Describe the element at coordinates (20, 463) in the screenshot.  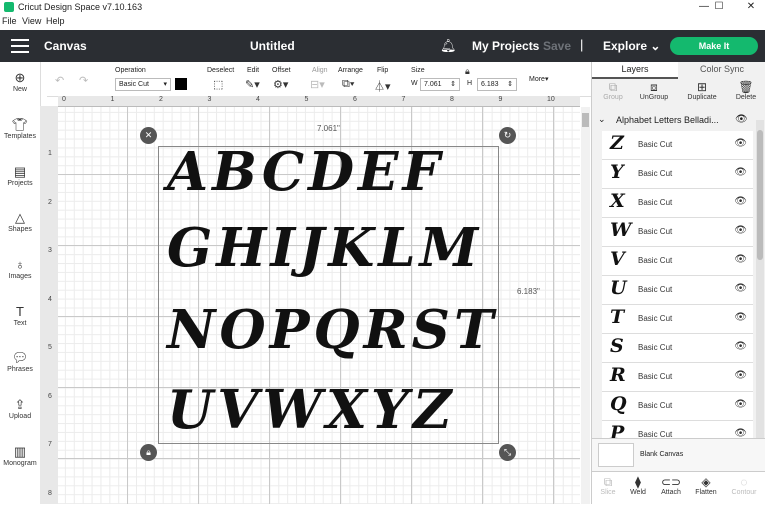
I see `sidebar-item-label: Monogram` at that location.